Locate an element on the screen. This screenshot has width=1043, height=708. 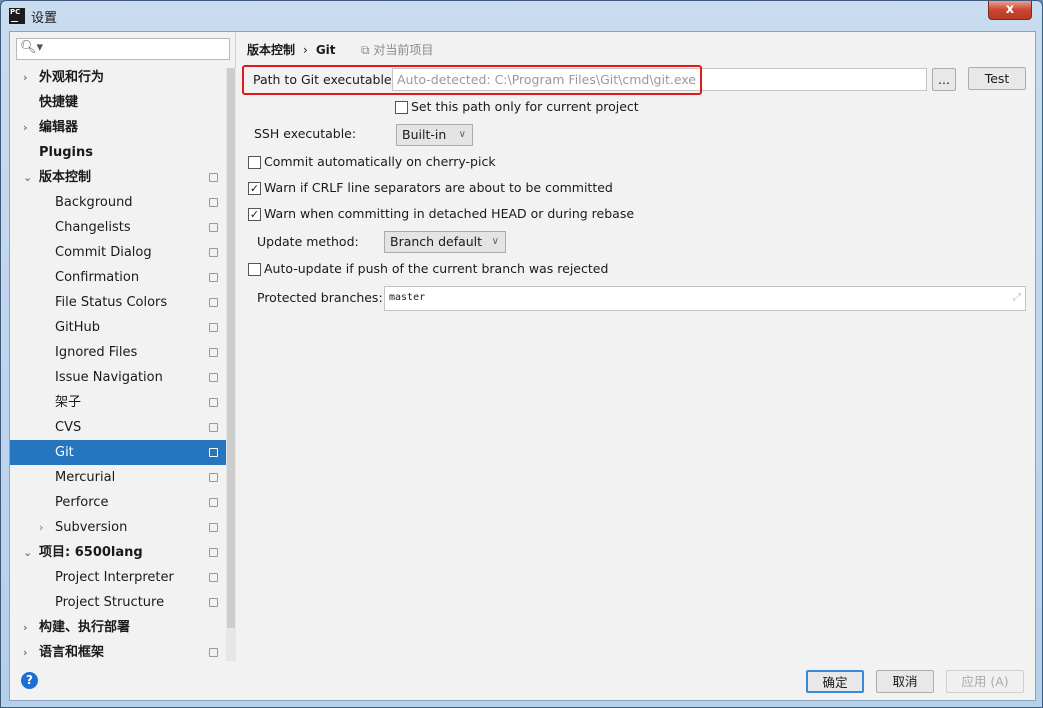
auto-update-checkbox is located at coordinates (254, 269).